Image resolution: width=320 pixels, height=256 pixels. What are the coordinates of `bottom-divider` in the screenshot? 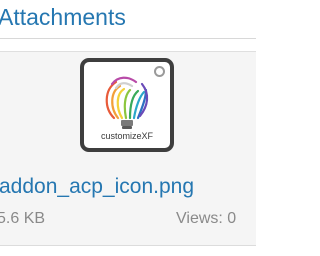 It's located at (128, 245).